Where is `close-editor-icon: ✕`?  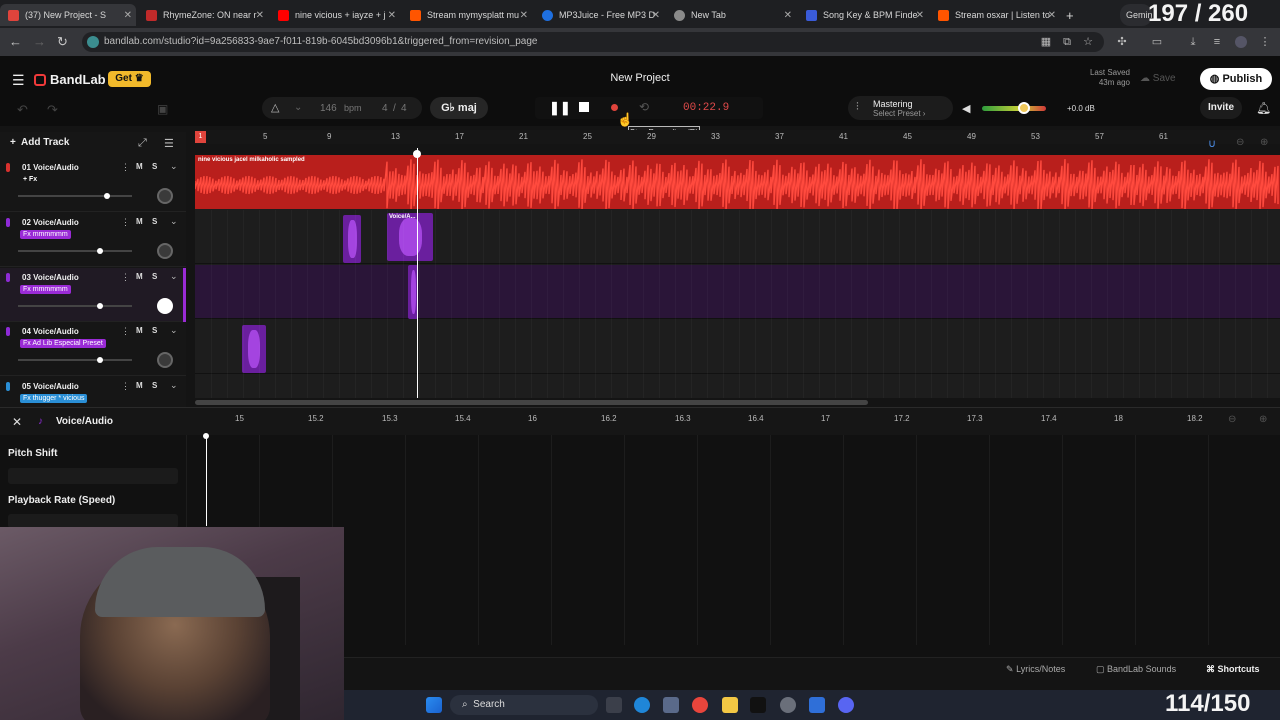 close-editor-icon: ✕ is located at coordinates (17, 422).